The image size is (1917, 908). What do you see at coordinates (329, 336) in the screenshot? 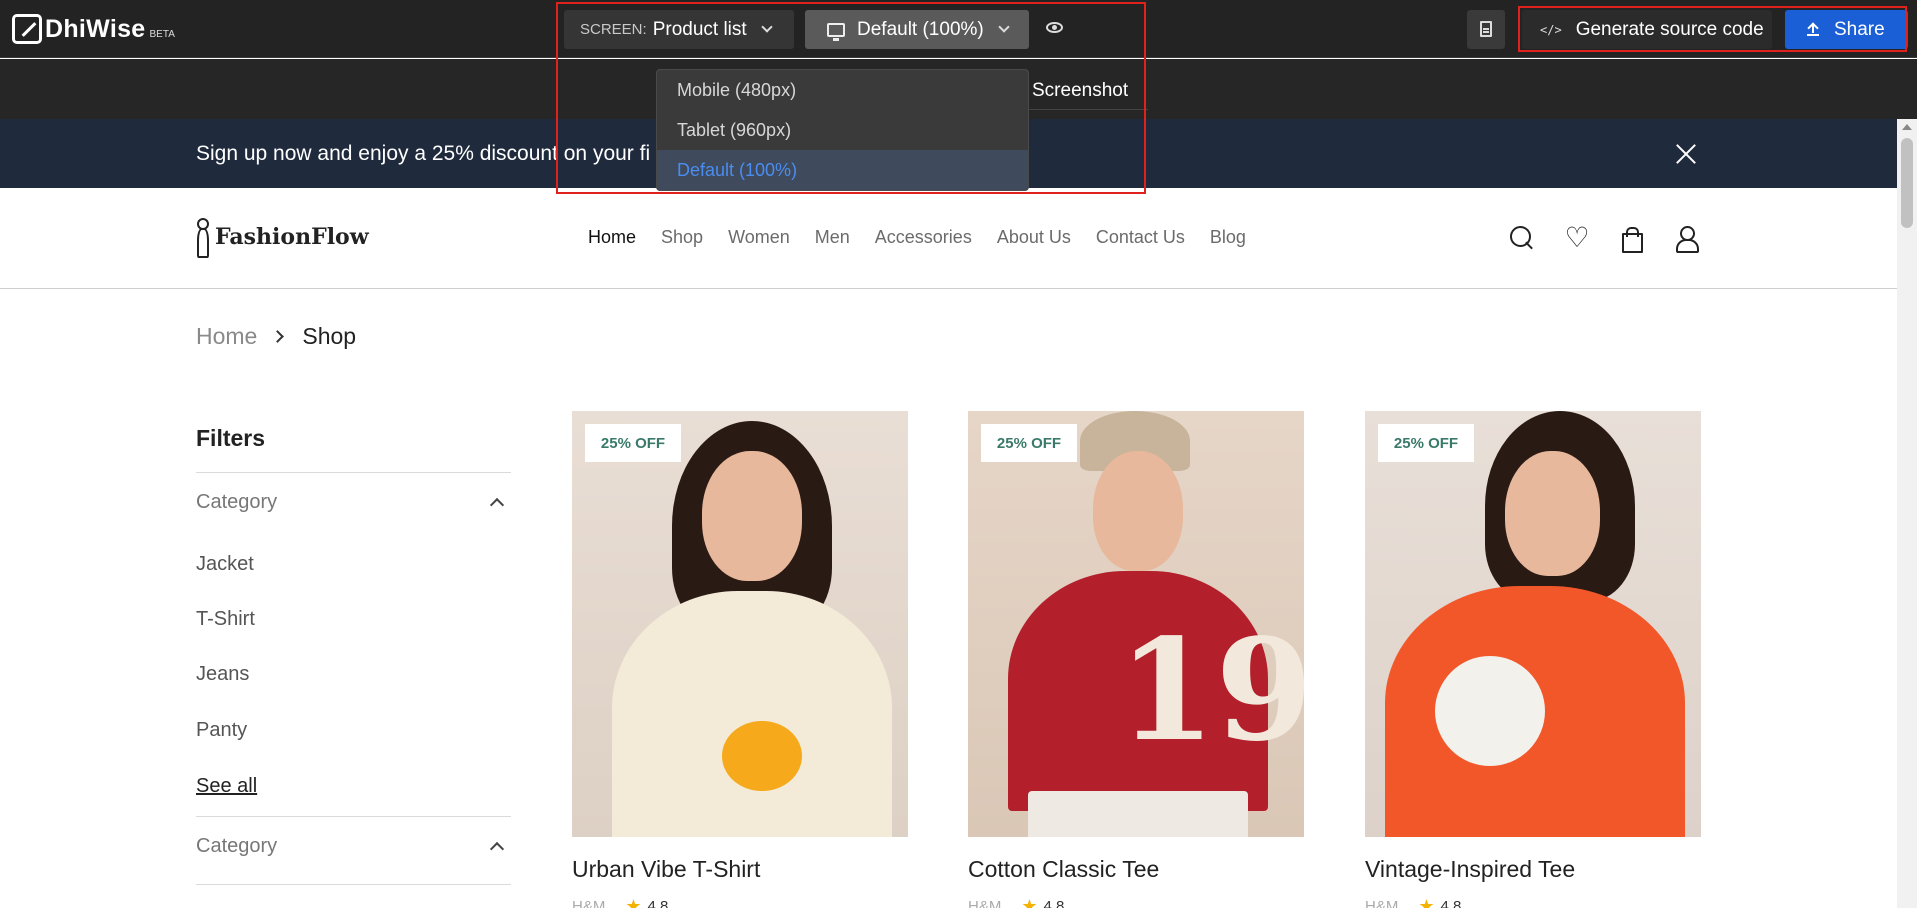
I see `breadcrumb-current: Shop` at bounding box center [329, 336].